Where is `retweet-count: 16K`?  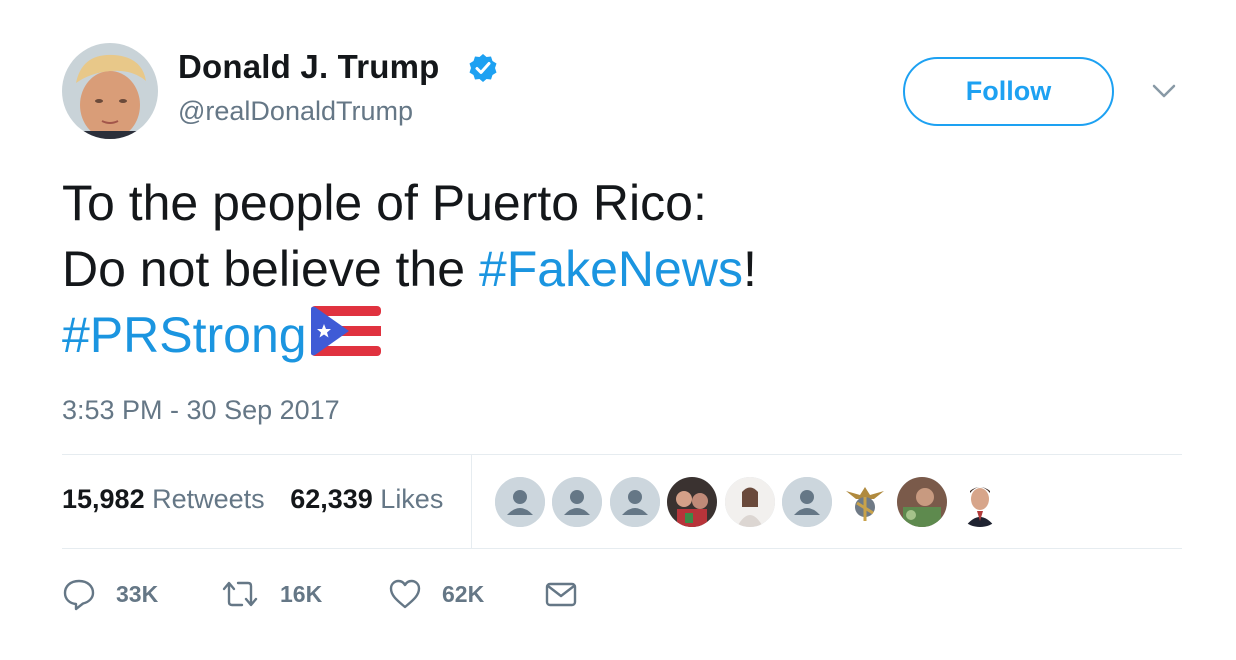 retweet-count: 16K is located at coordinates (301, 593).